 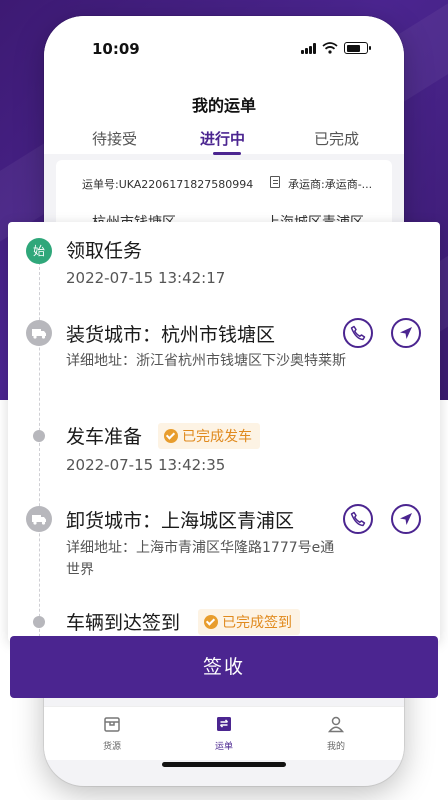 What do you see at coordinates (330, 48) in the screenshot?
I see `wifi-icon` at bounding box center [330, 48].